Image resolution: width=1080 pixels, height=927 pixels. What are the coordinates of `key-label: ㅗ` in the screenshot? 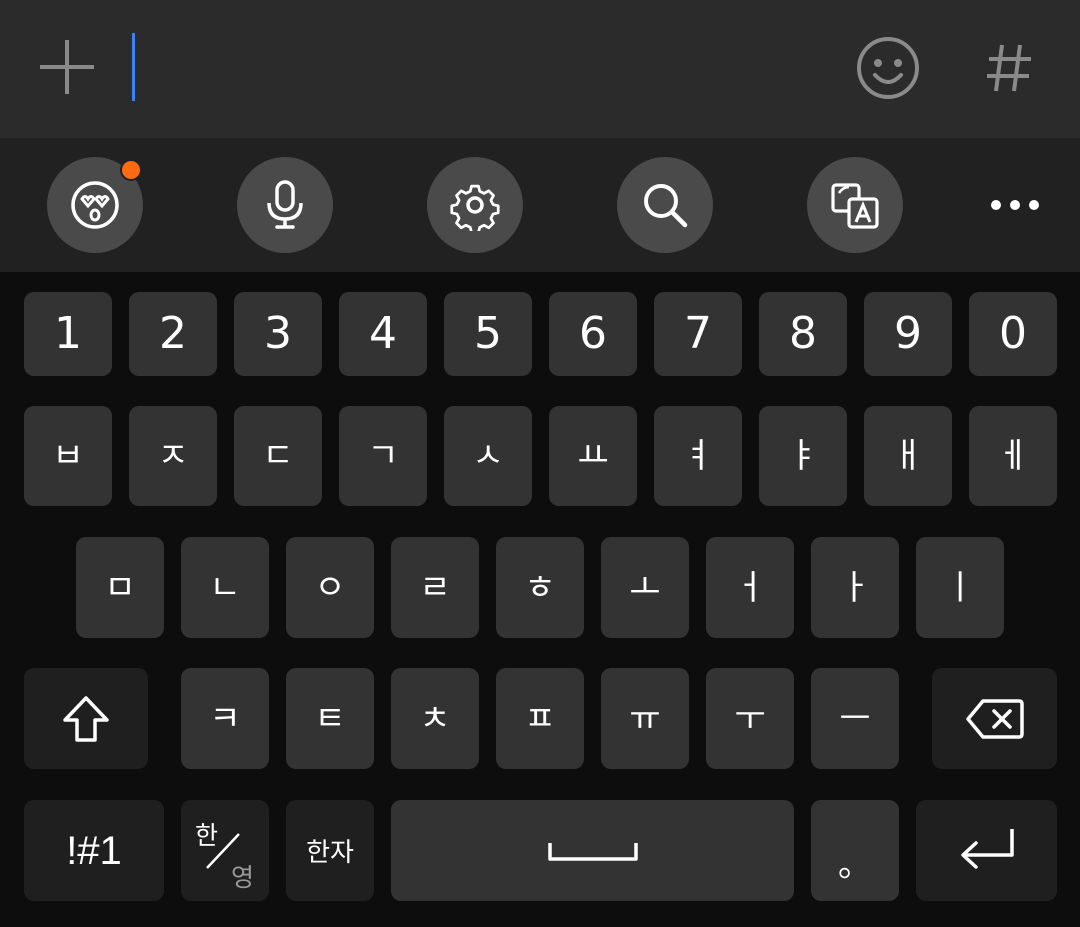 It's located at (645, 587).